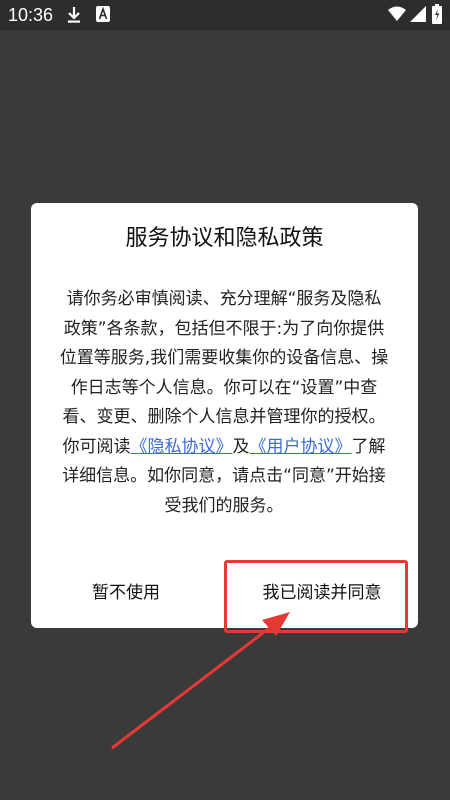  Describe the element at coordinates (200, 681) in the screenshot. I see `red-arrow-icon` at that location.